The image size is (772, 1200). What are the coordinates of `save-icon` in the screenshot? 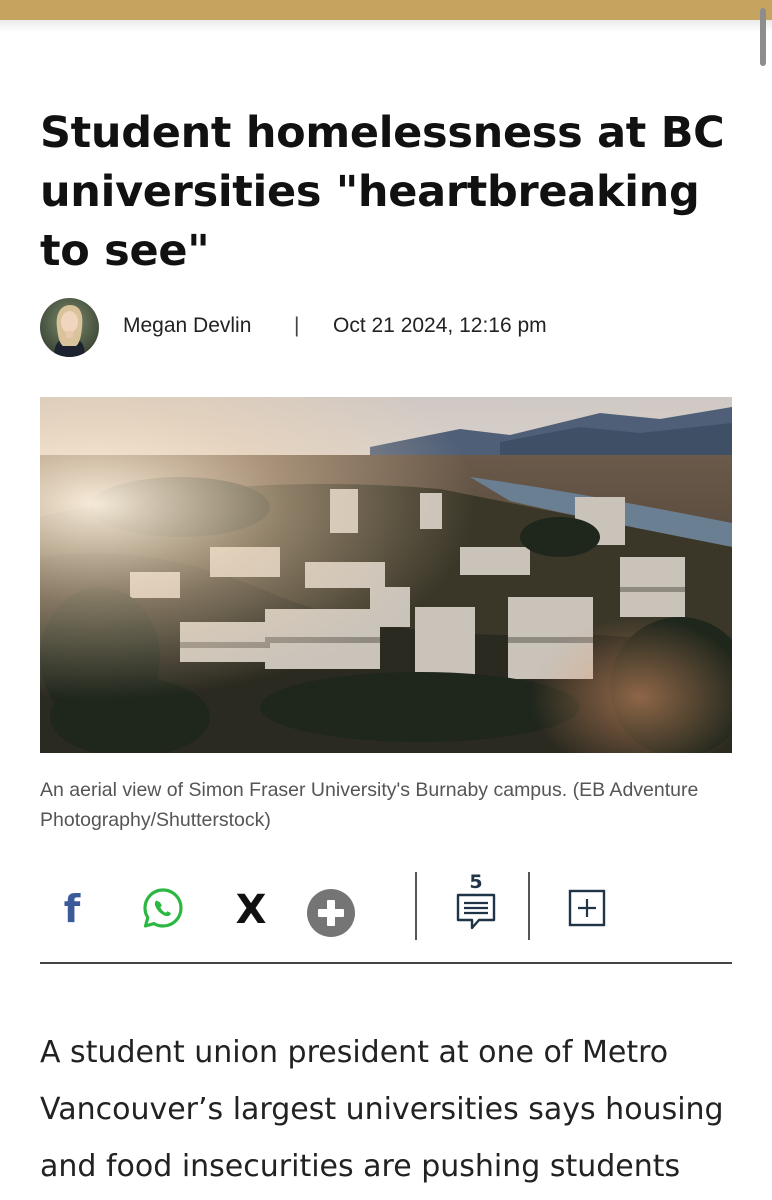 It's located at (587, 908).